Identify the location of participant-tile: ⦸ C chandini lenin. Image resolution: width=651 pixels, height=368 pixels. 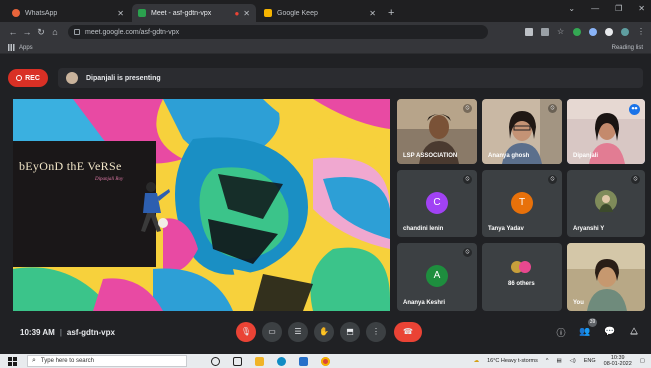
(437, 203).